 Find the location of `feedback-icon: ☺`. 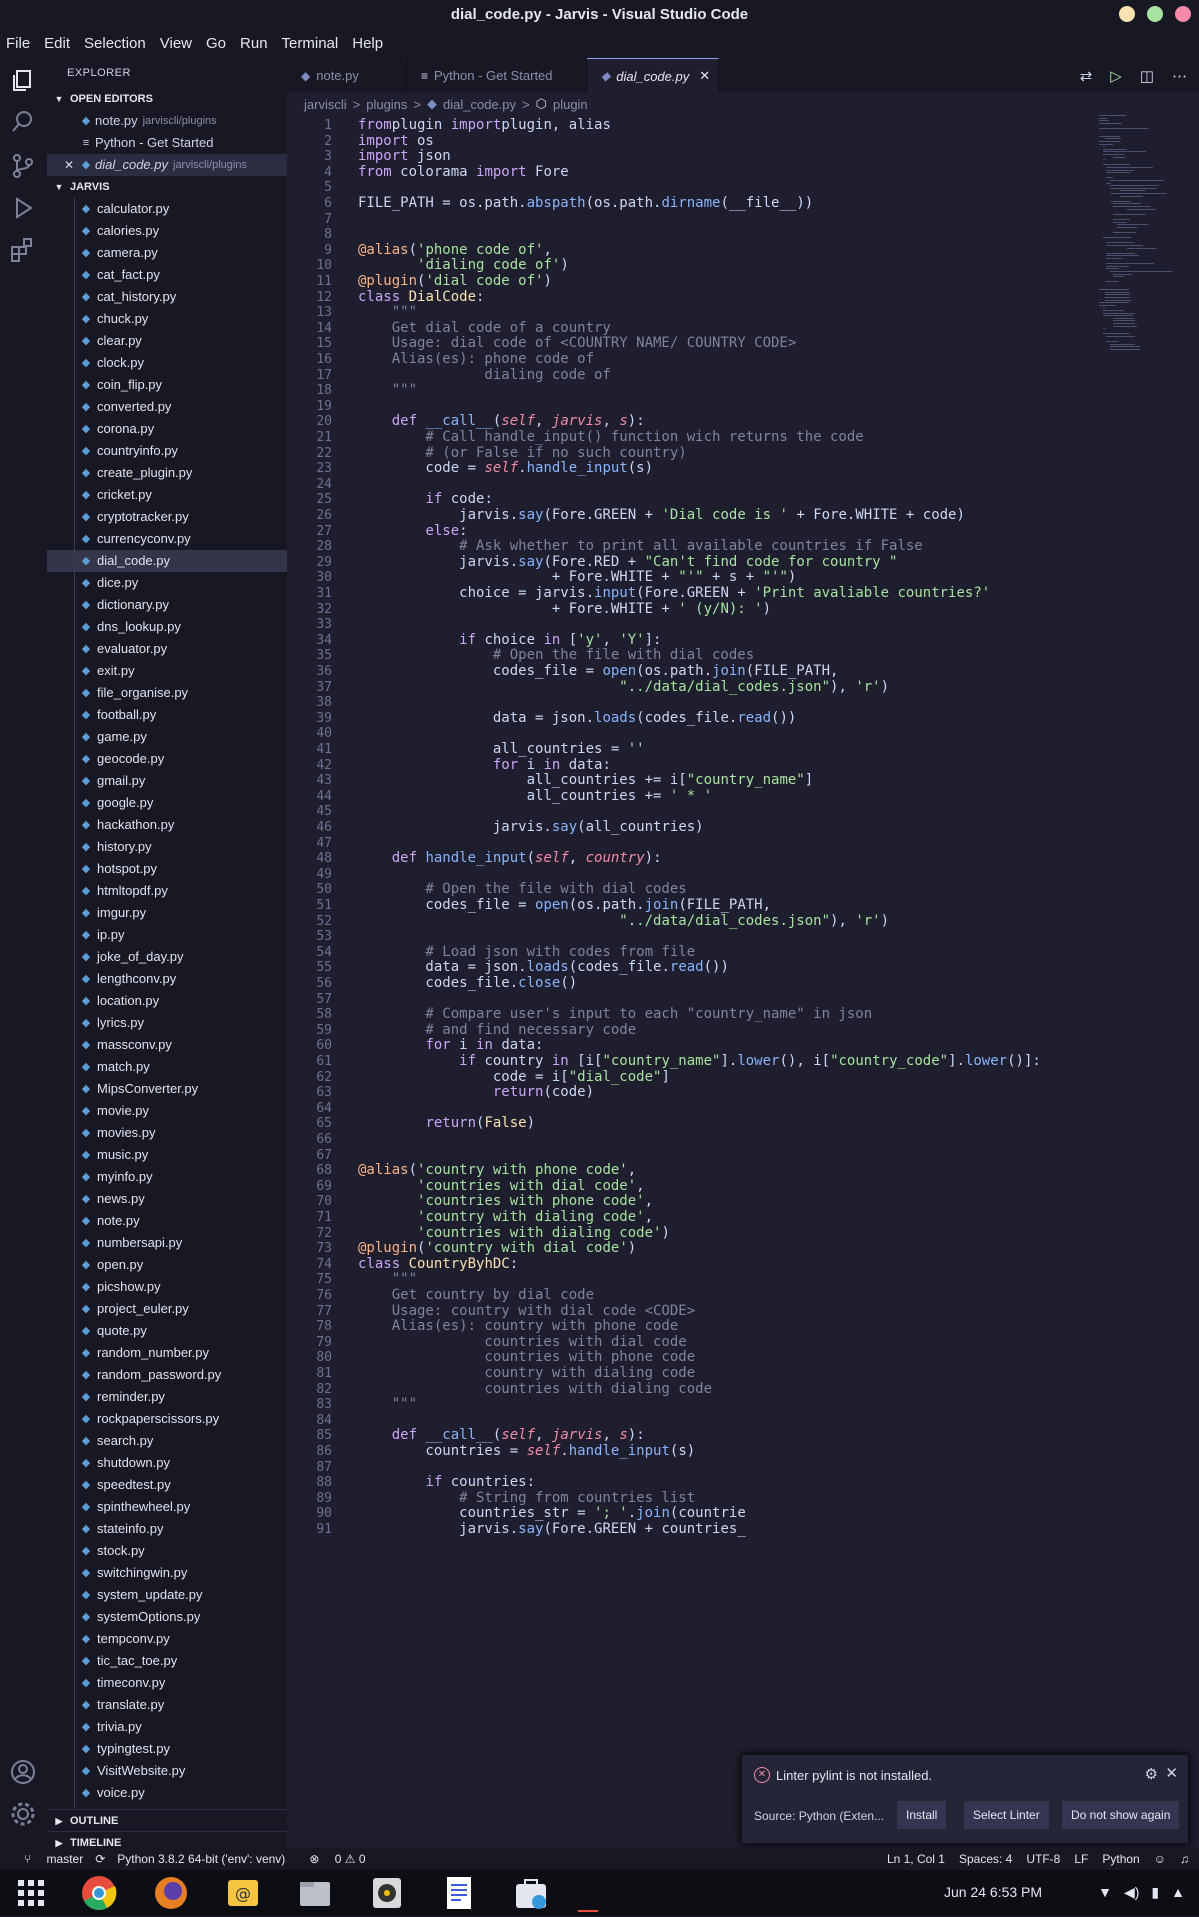

feedback-icon: ☺ is located at coordinates (1160, 1859).